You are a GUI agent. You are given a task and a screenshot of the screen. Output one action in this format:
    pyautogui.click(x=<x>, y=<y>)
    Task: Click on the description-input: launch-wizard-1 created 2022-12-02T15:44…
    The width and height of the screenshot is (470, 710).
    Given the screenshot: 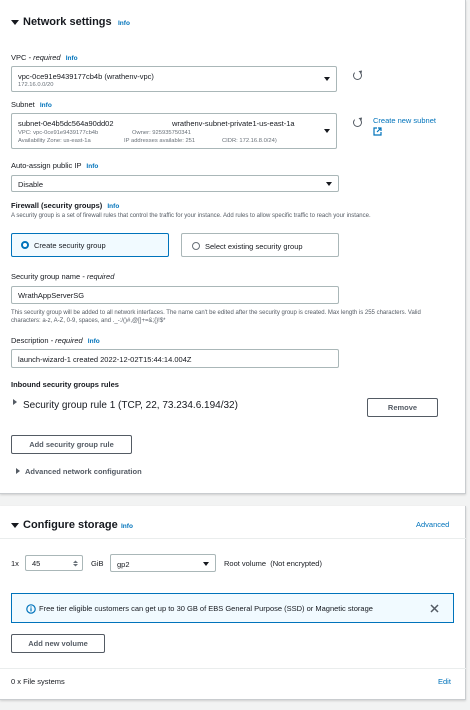 What is the action you would take?
    pyautogui.click(x=175, y=358)
    